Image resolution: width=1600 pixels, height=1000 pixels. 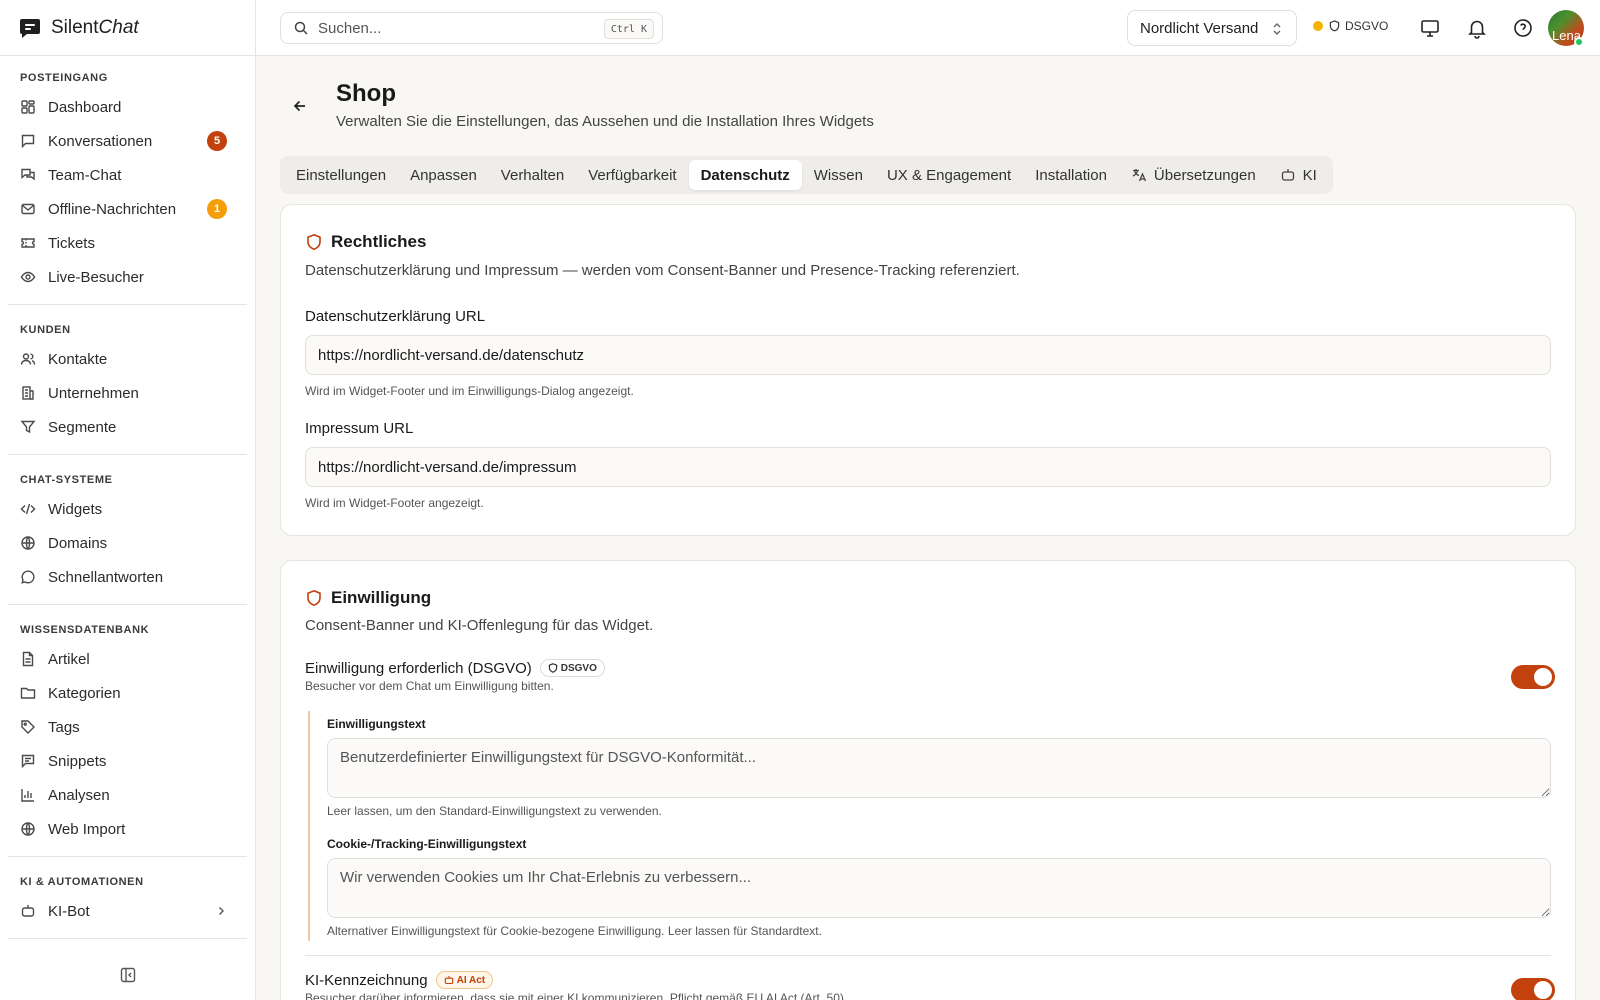 What do you see at coordinates (127, 393) in the screenshot?
I see `sidebar-item-unternehmen: Unternehmen` at bounding box center [127, 393].